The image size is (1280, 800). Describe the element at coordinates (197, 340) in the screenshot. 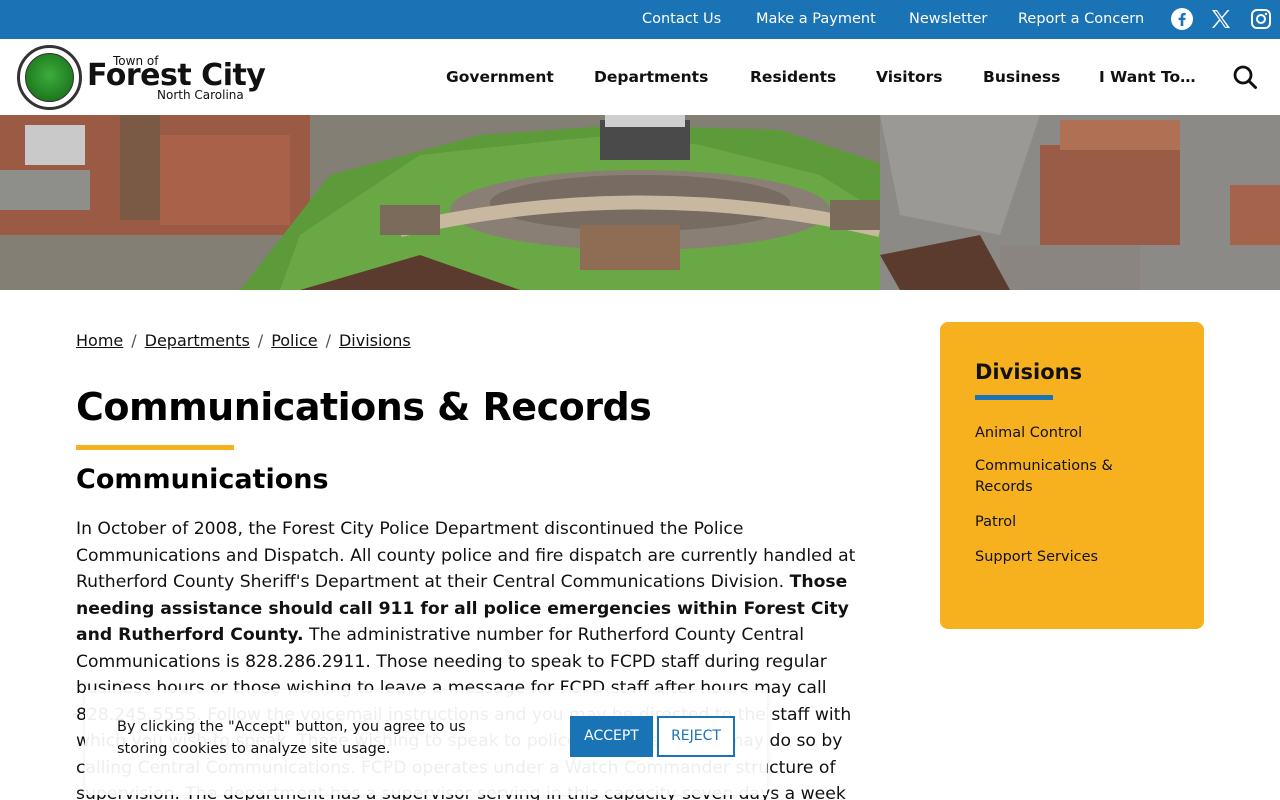

I see `breadcrumb-departments: Departments` at that location.